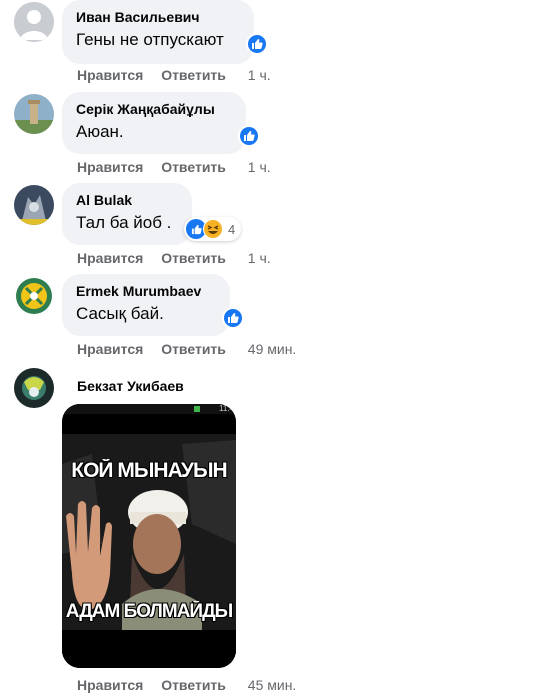 The image size is (546, 696). What do you see at coordinates (124, 222) in the screenshot?
I see `comment-text: Тал ба йоб .` at bounding box center [124, 222].